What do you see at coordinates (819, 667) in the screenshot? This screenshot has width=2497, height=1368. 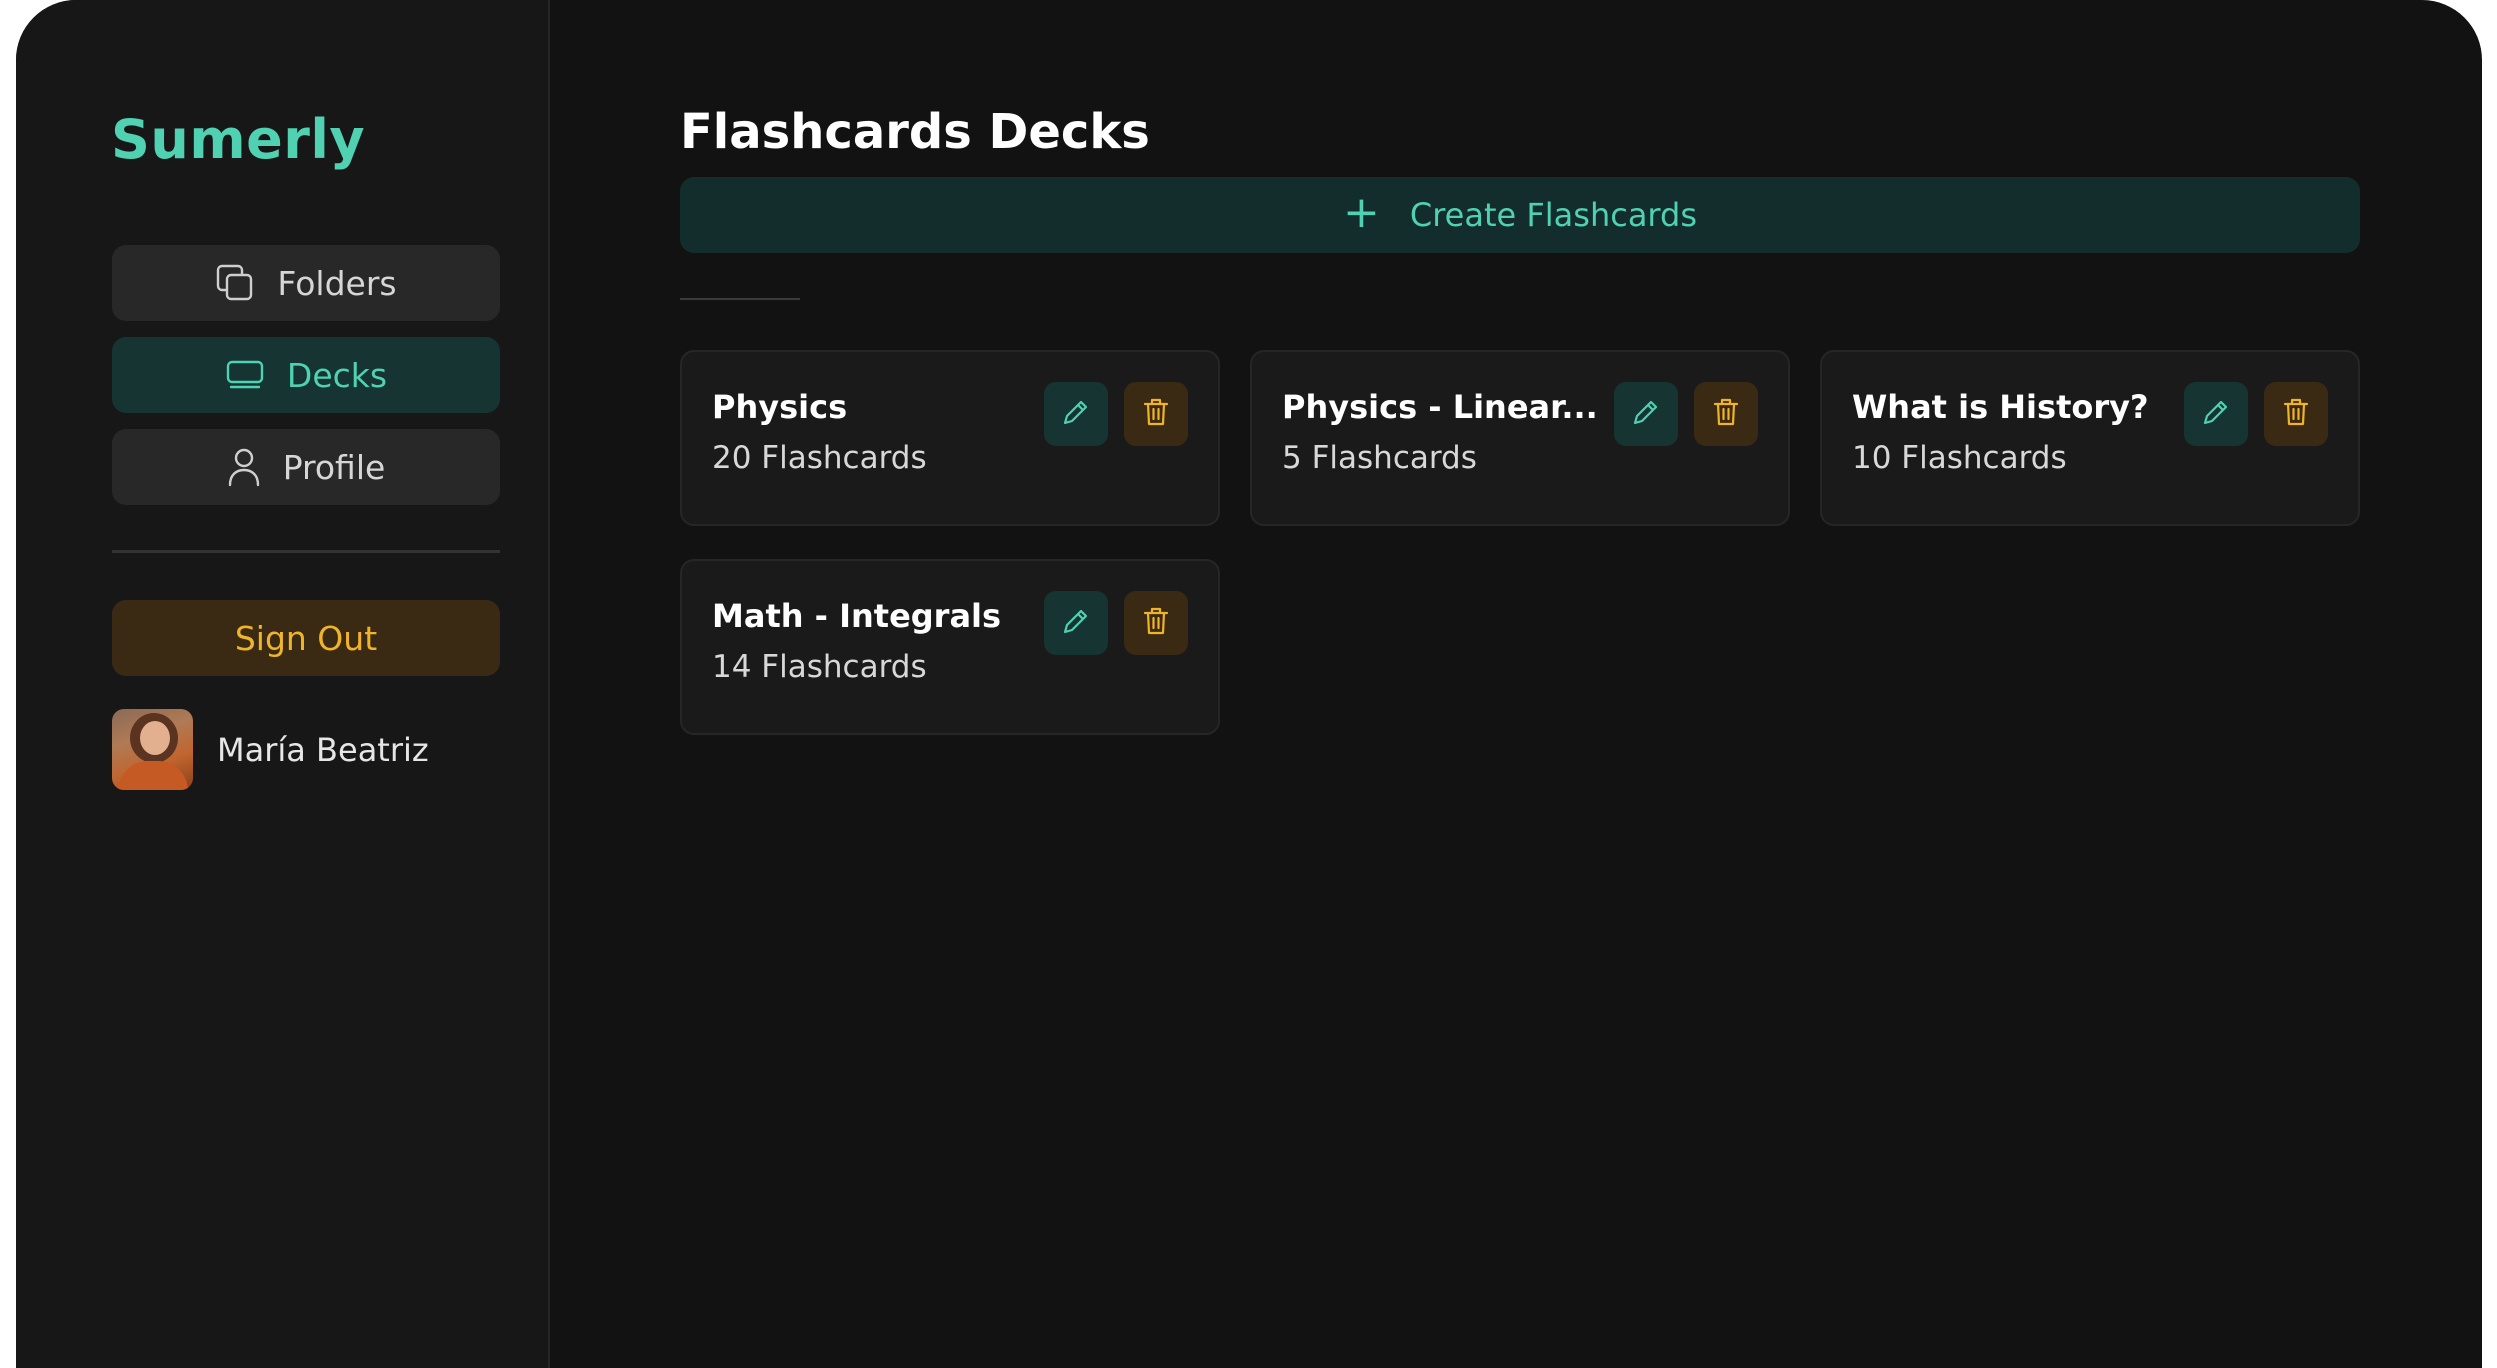 I see `deck-count: 14 Flashcards` at bounding box center [819, 667].